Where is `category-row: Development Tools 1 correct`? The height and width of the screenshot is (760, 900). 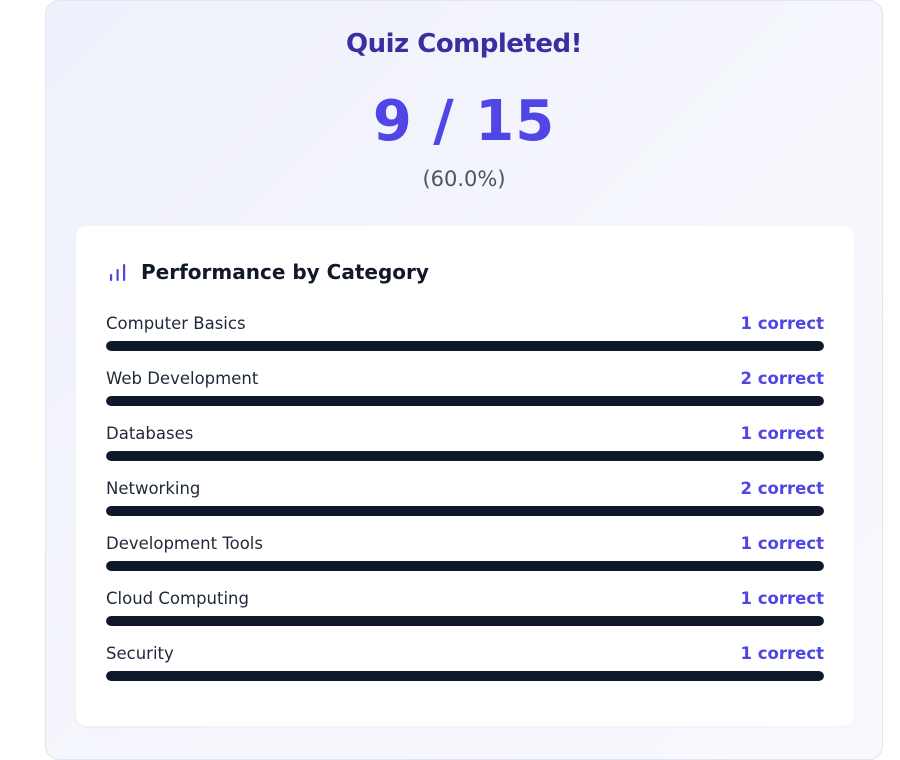
category-row: Development Tools 1 correct is located at coordinates (465, 561).